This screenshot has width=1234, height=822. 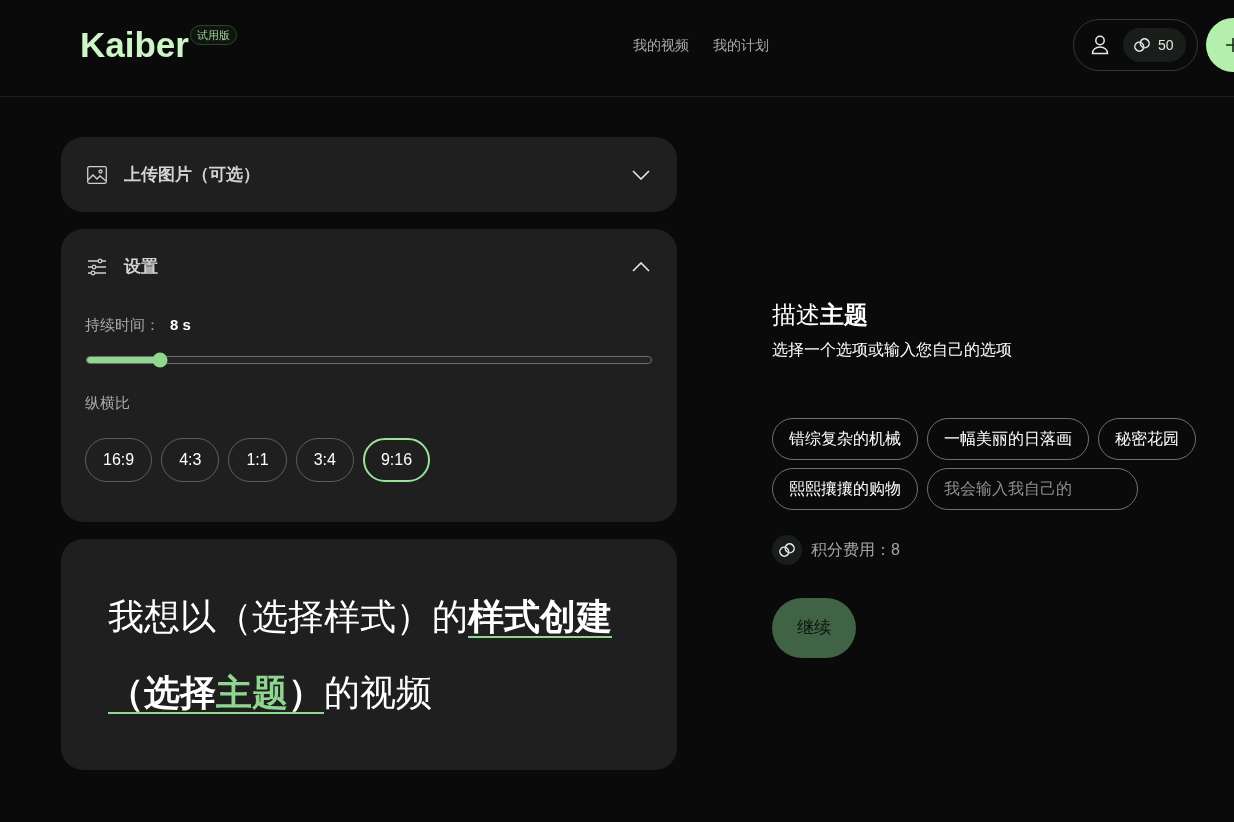 What do you see at coordinates (216, 692) in the screenshot?
I see `blank-link: （选择主题）` at bounding box center [216, 692].